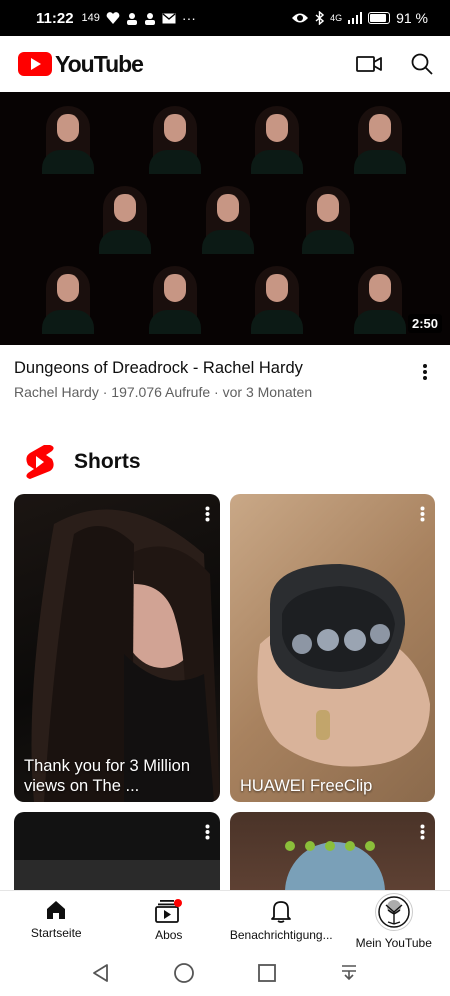 Image resolution: width=450 pixels, height=996 pixels. Describe the element at coordinates (188, 18) in the screenshot. I see `more-notifications-icon: ···` at that location.